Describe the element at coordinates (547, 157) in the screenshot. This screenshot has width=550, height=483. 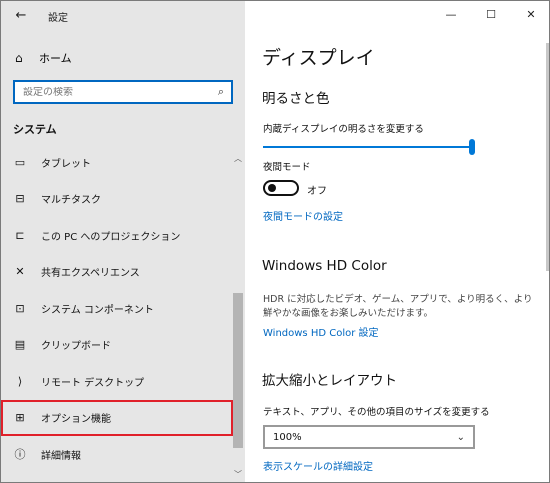
I see `content-scrollbar` at that location.